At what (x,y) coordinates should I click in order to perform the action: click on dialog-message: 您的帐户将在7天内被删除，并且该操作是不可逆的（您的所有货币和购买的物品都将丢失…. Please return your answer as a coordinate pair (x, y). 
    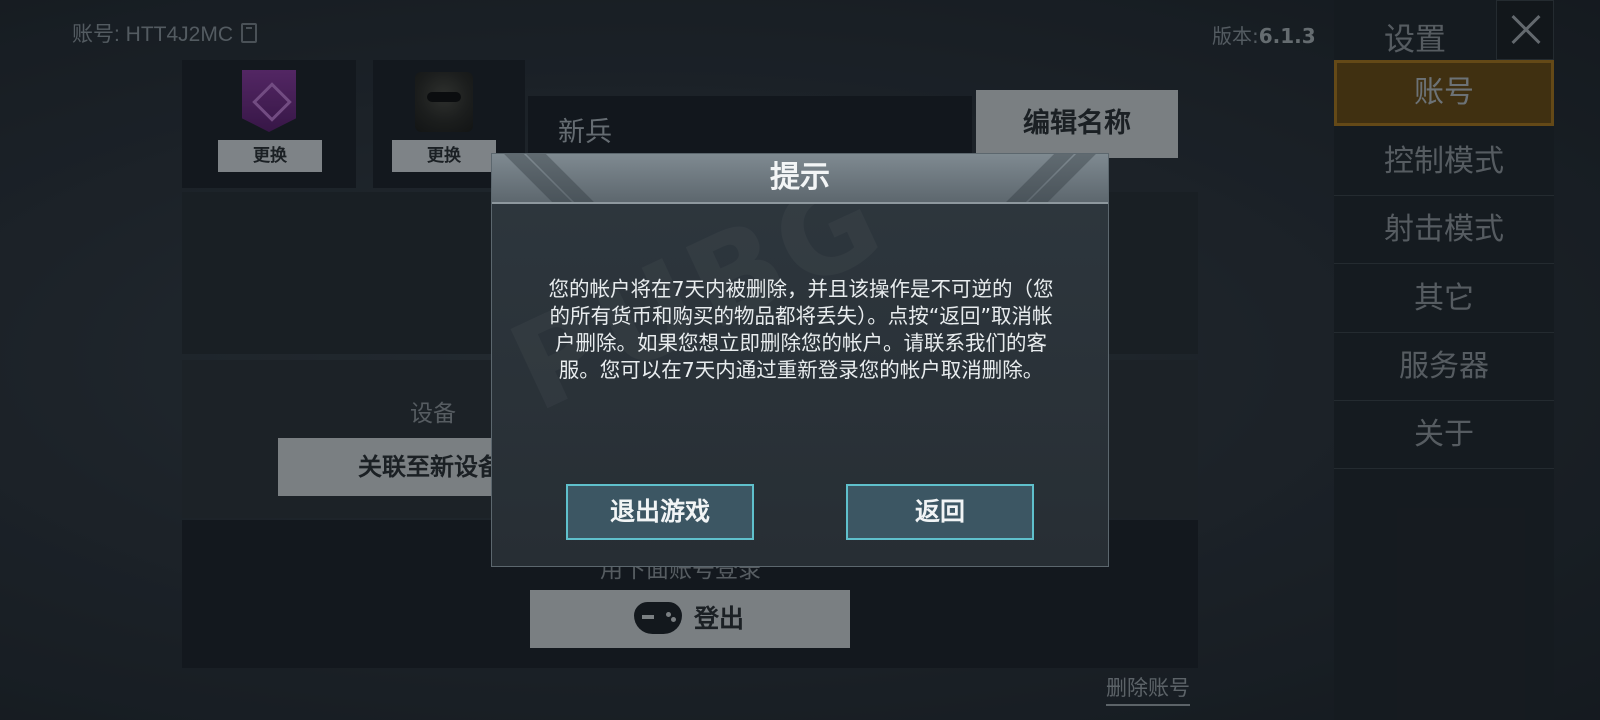
    Looking at the image, I should click on (801, 329).